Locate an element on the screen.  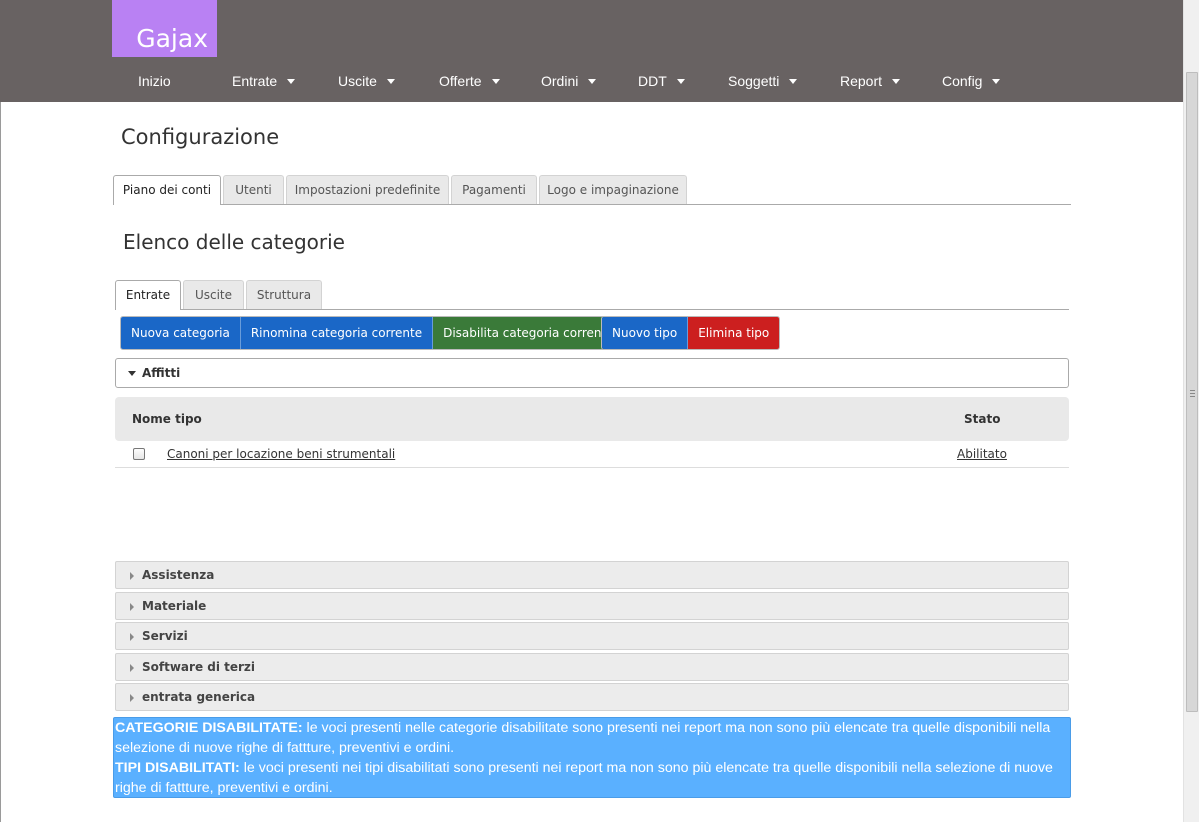
nav-item-offerte: Offerte is located at coordinates (469, 82).